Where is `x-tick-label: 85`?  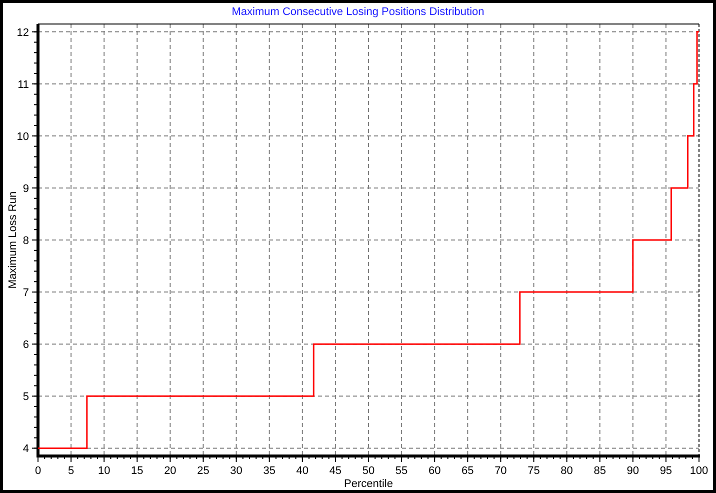
x-tick-label: 85 is located at coordinates (600, 471).